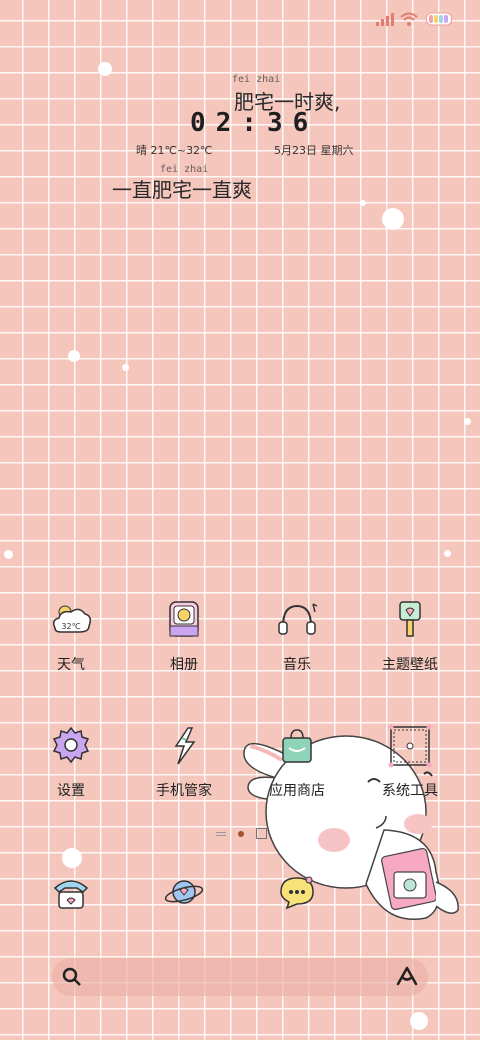 The height and width of the screenshot is (1040, 480). I want to click on app-music: 音乐, so click(297, 636).